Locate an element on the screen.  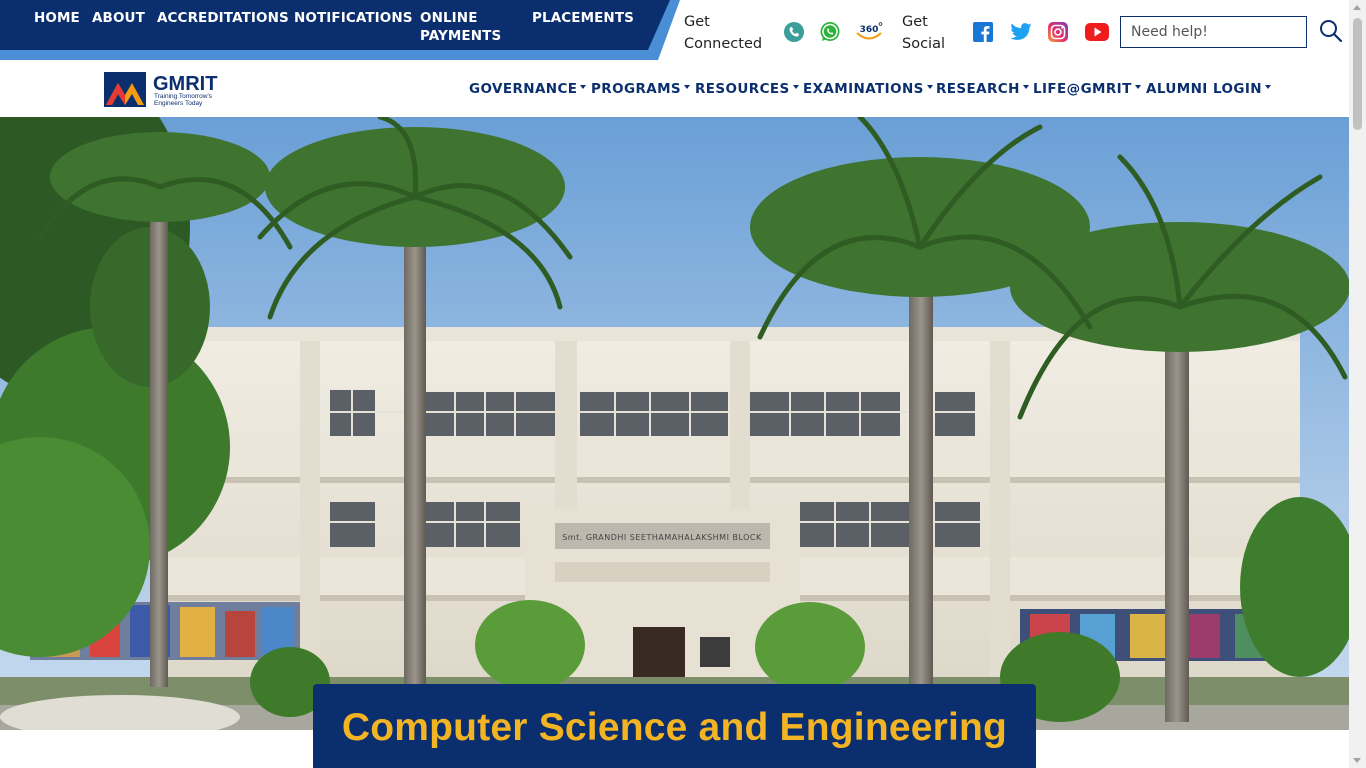
page-scrollbar is located at coordinates (1357, 384).